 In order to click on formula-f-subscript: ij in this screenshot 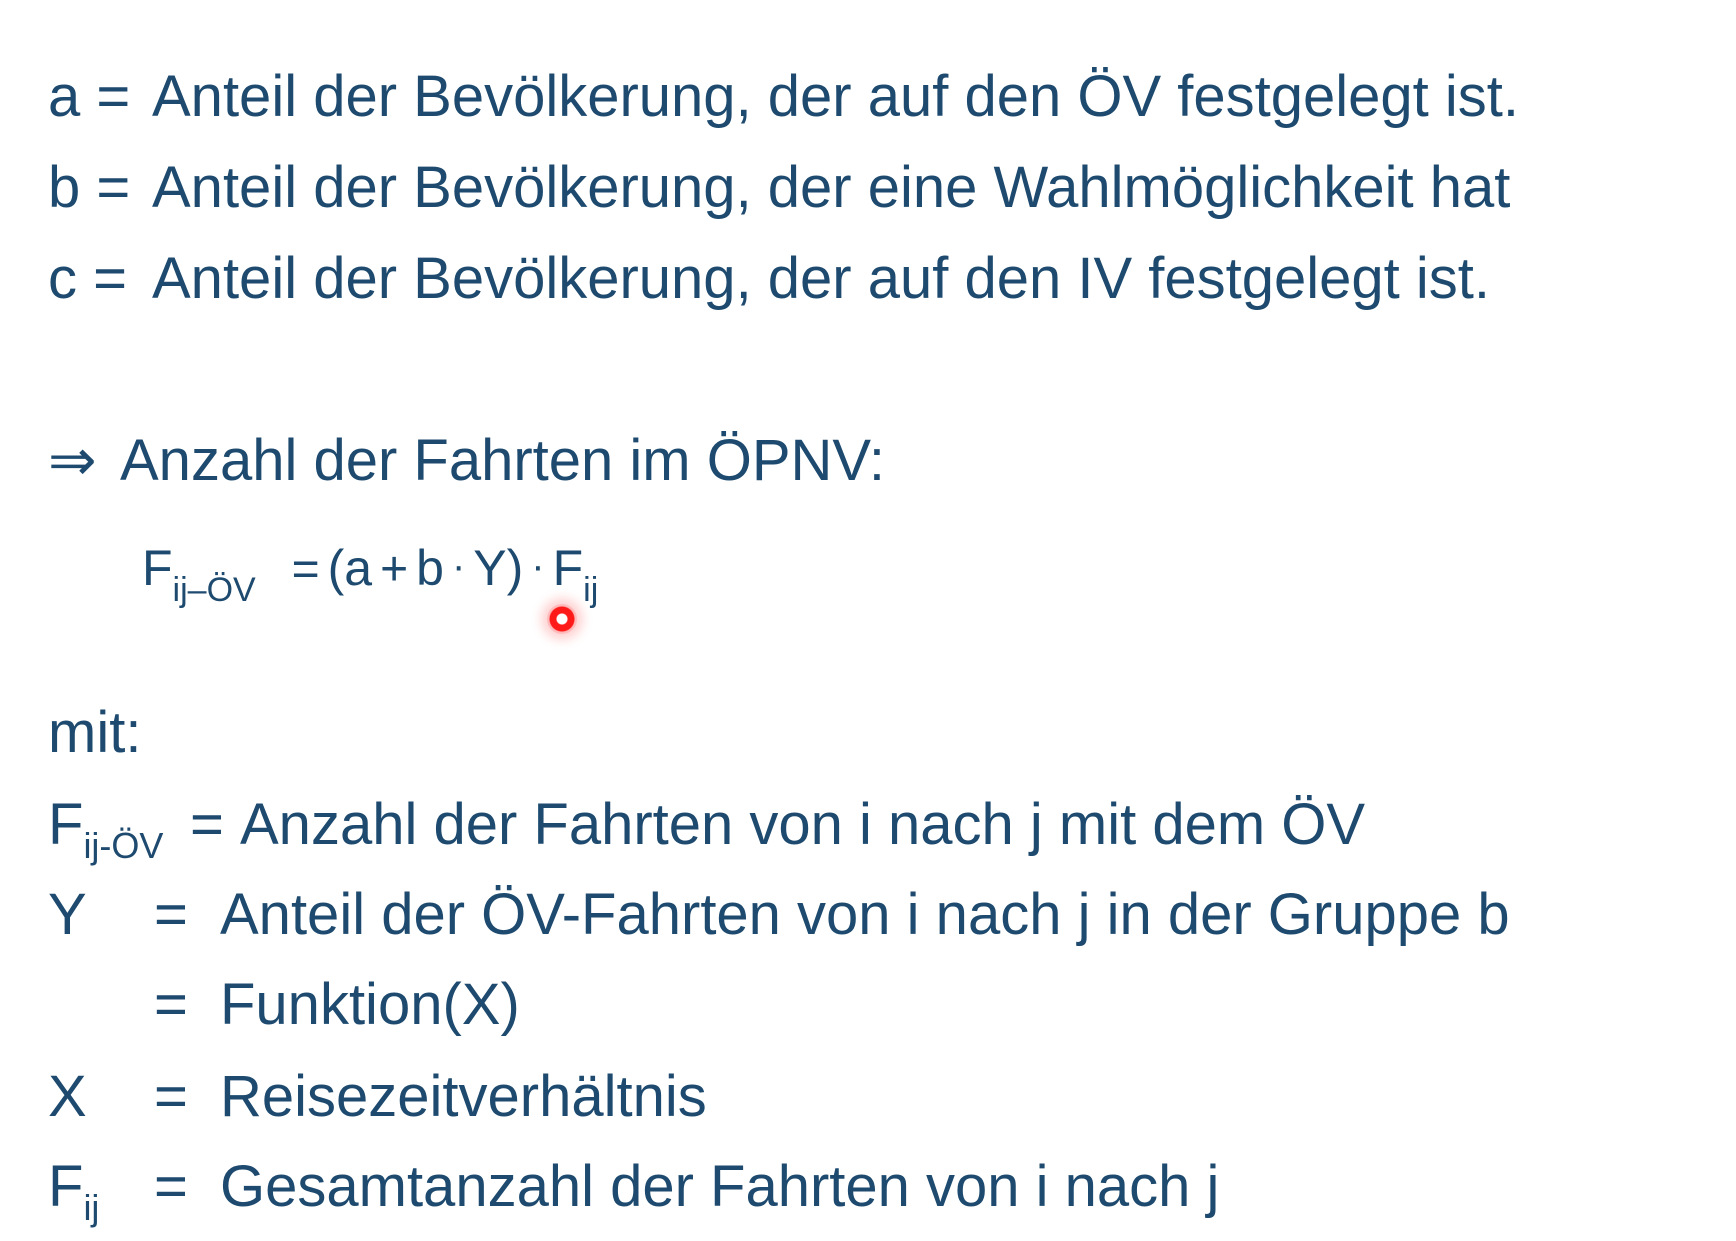, I will do `click(591, 590)`.